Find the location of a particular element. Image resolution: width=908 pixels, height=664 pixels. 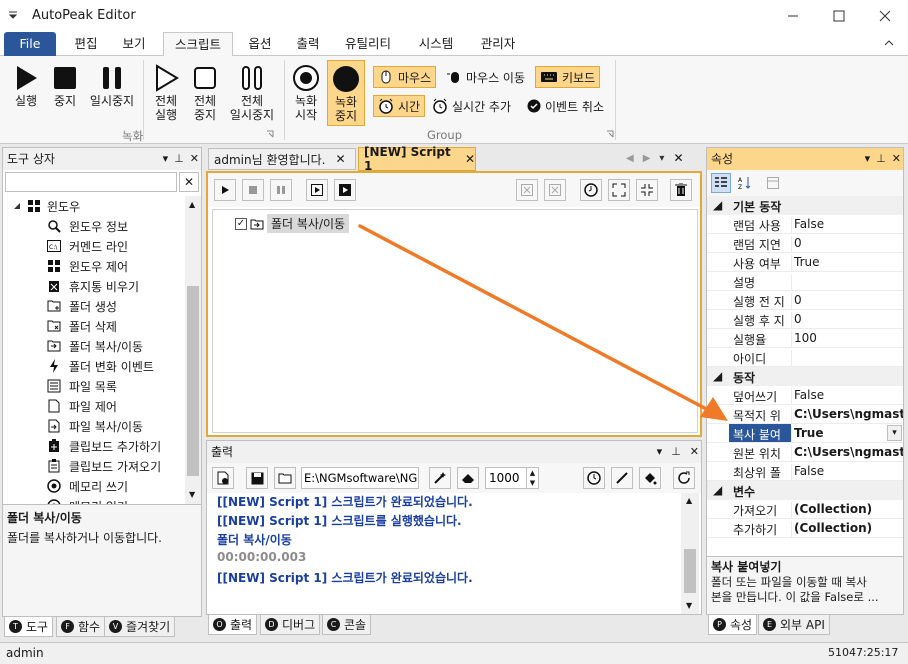

tab-utility: 유틸리티 is located at coordinates (368, 44).